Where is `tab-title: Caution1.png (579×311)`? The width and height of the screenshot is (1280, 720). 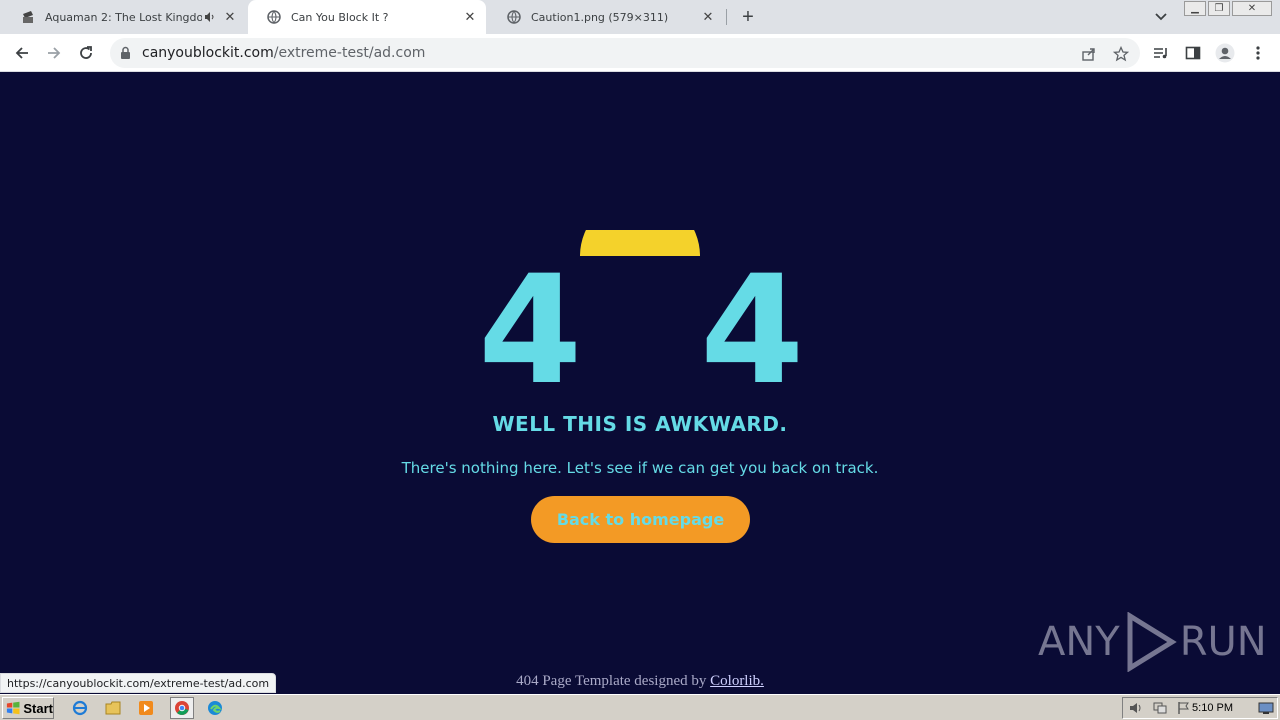 tab-title: Caution1.png (579×311) is located at coordinates (600, 17).